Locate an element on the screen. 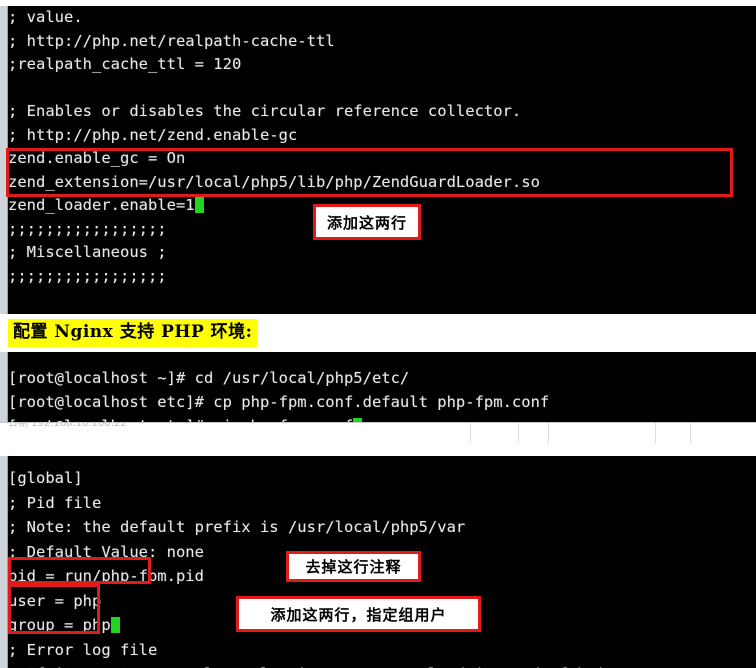 This screenshot has width=756, height=668. terminal-command-vi: [root@localhost etc]# vi php-fpm.conf is located at coordinates (382, 418).